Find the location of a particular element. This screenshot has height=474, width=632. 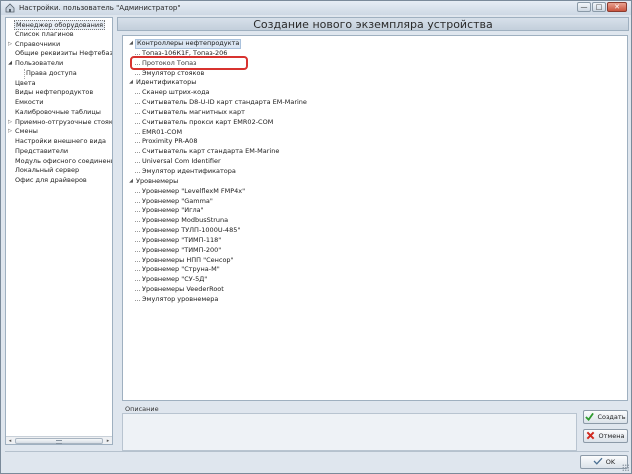

tree-item: Протокол Топаз is located at coordinates (217, 64).